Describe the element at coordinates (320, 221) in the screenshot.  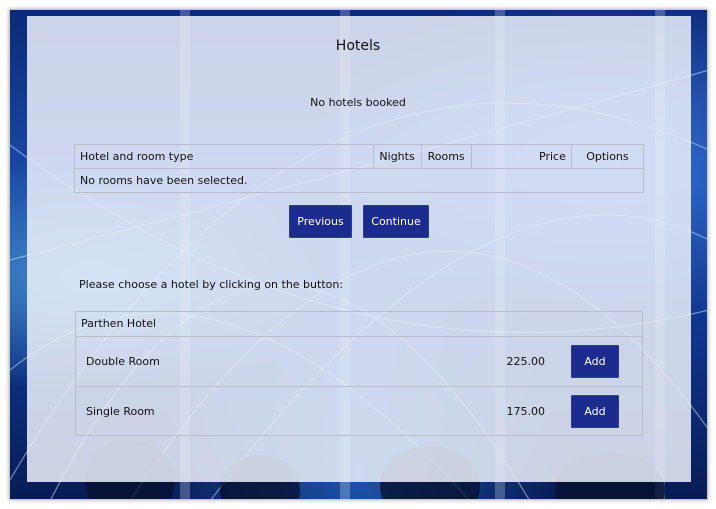
I see `previous-button: Previous` at that location.